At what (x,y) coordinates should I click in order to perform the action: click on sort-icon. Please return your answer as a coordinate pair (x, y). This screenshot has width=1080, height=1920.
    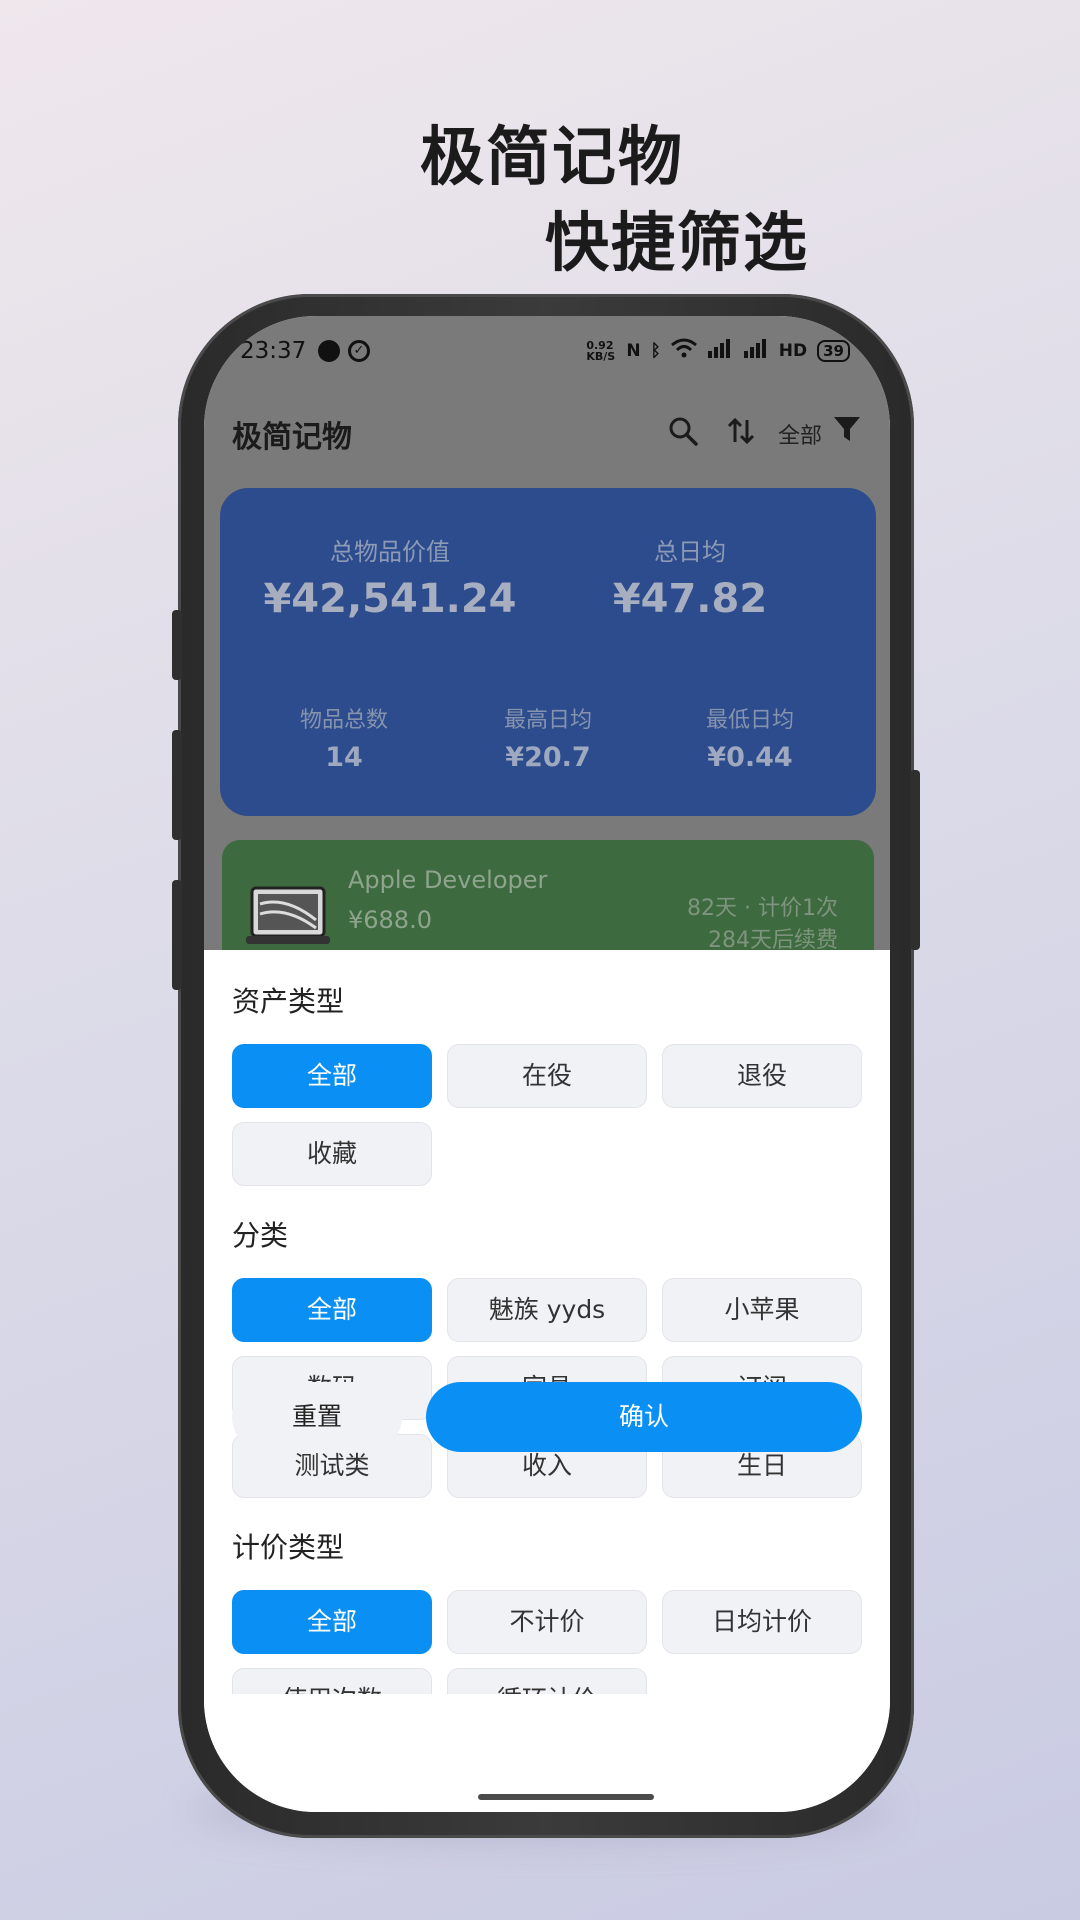
    Looking at the image, I should click on (741, 431).